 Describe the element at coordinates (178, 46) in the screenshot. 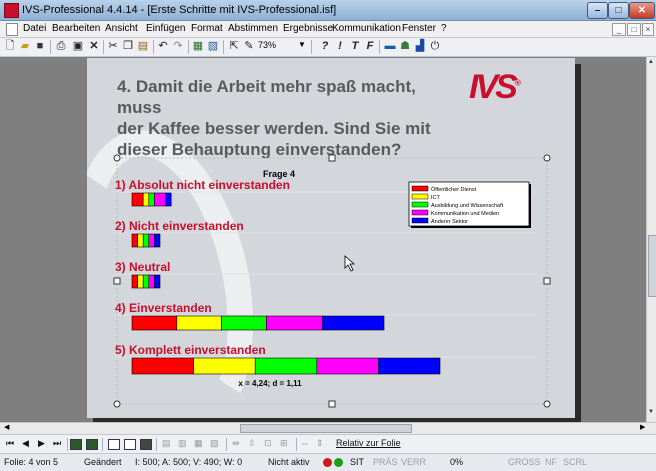

I see `redo-icon: ↷` at that location.